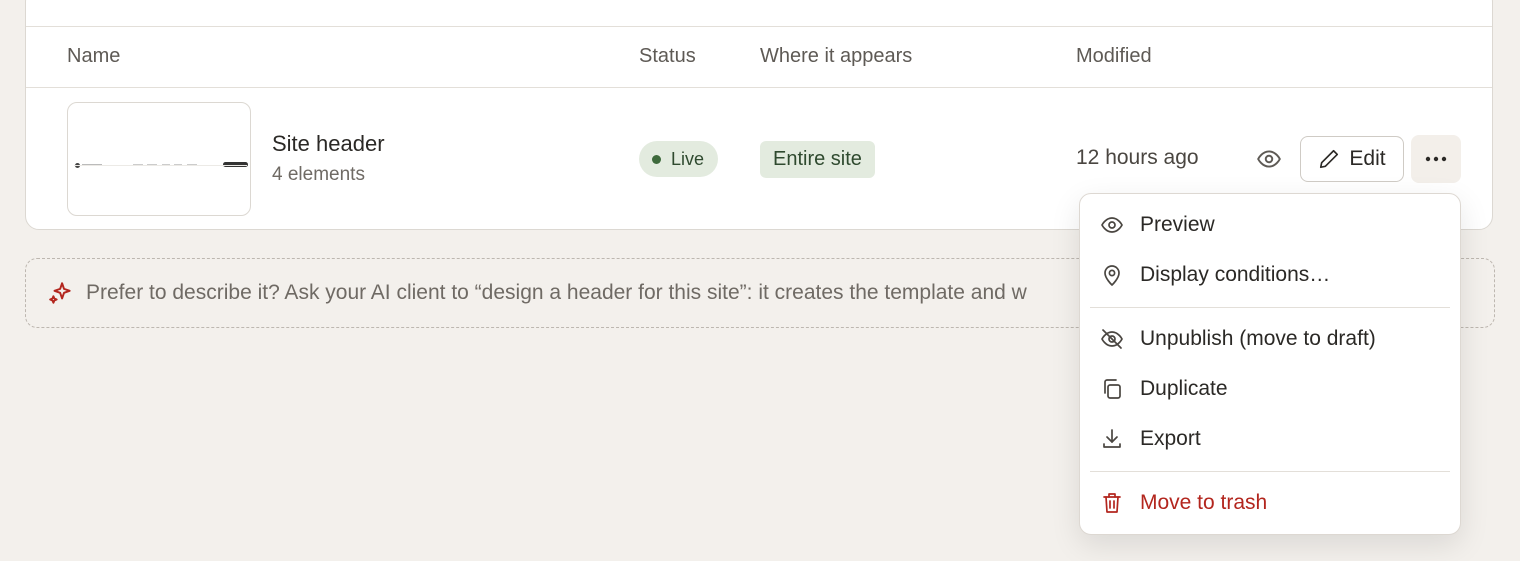 This screenshot has height=561, width=1520. What do you see at coordinates (1177, 224) in the screenshot?
I see `menu-item-label: Preview` at bounding box center [1177, 224].